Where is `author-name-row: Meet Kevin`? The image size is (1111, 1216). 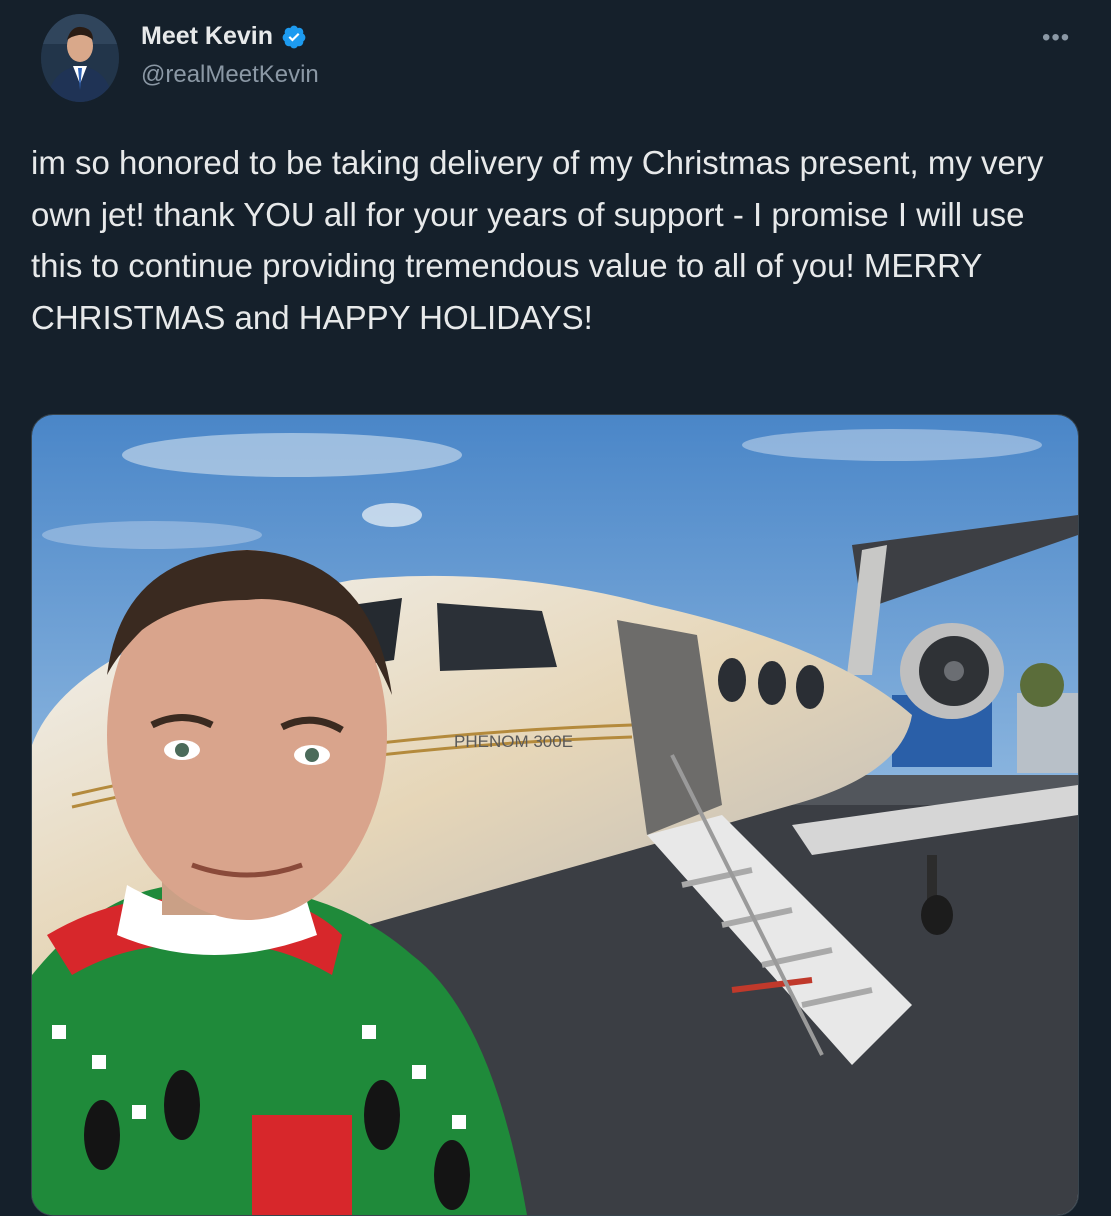
author-name-row: Meet Kevin is located at coordinates (224, 36).